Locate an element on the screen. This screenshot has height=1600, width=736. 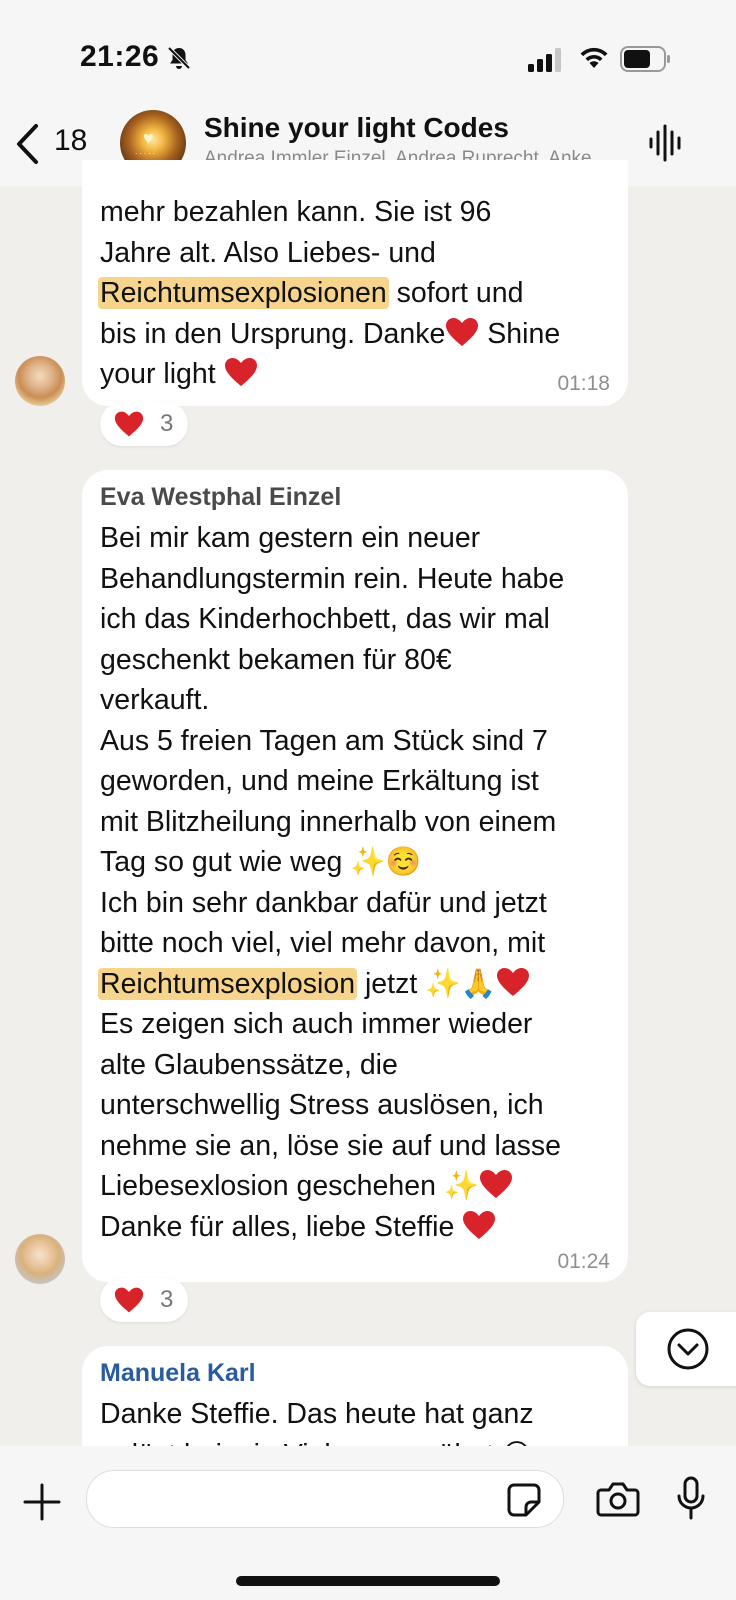
sender-name: Manuela Karl is located at coordinates (178, 1373).